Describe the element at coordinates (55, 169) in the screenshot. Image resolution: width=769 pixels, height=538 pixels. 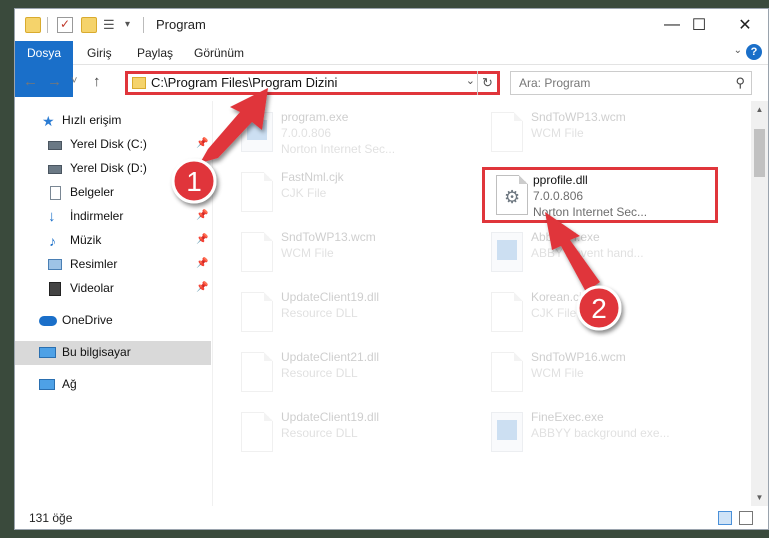
I see `drive-icon` at that location.